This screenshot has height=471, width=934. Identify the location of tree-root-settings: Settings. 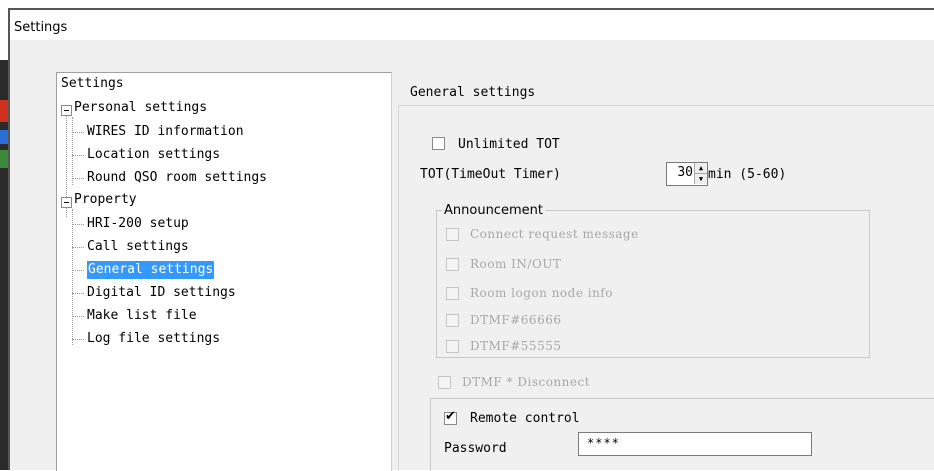
(92, 84).